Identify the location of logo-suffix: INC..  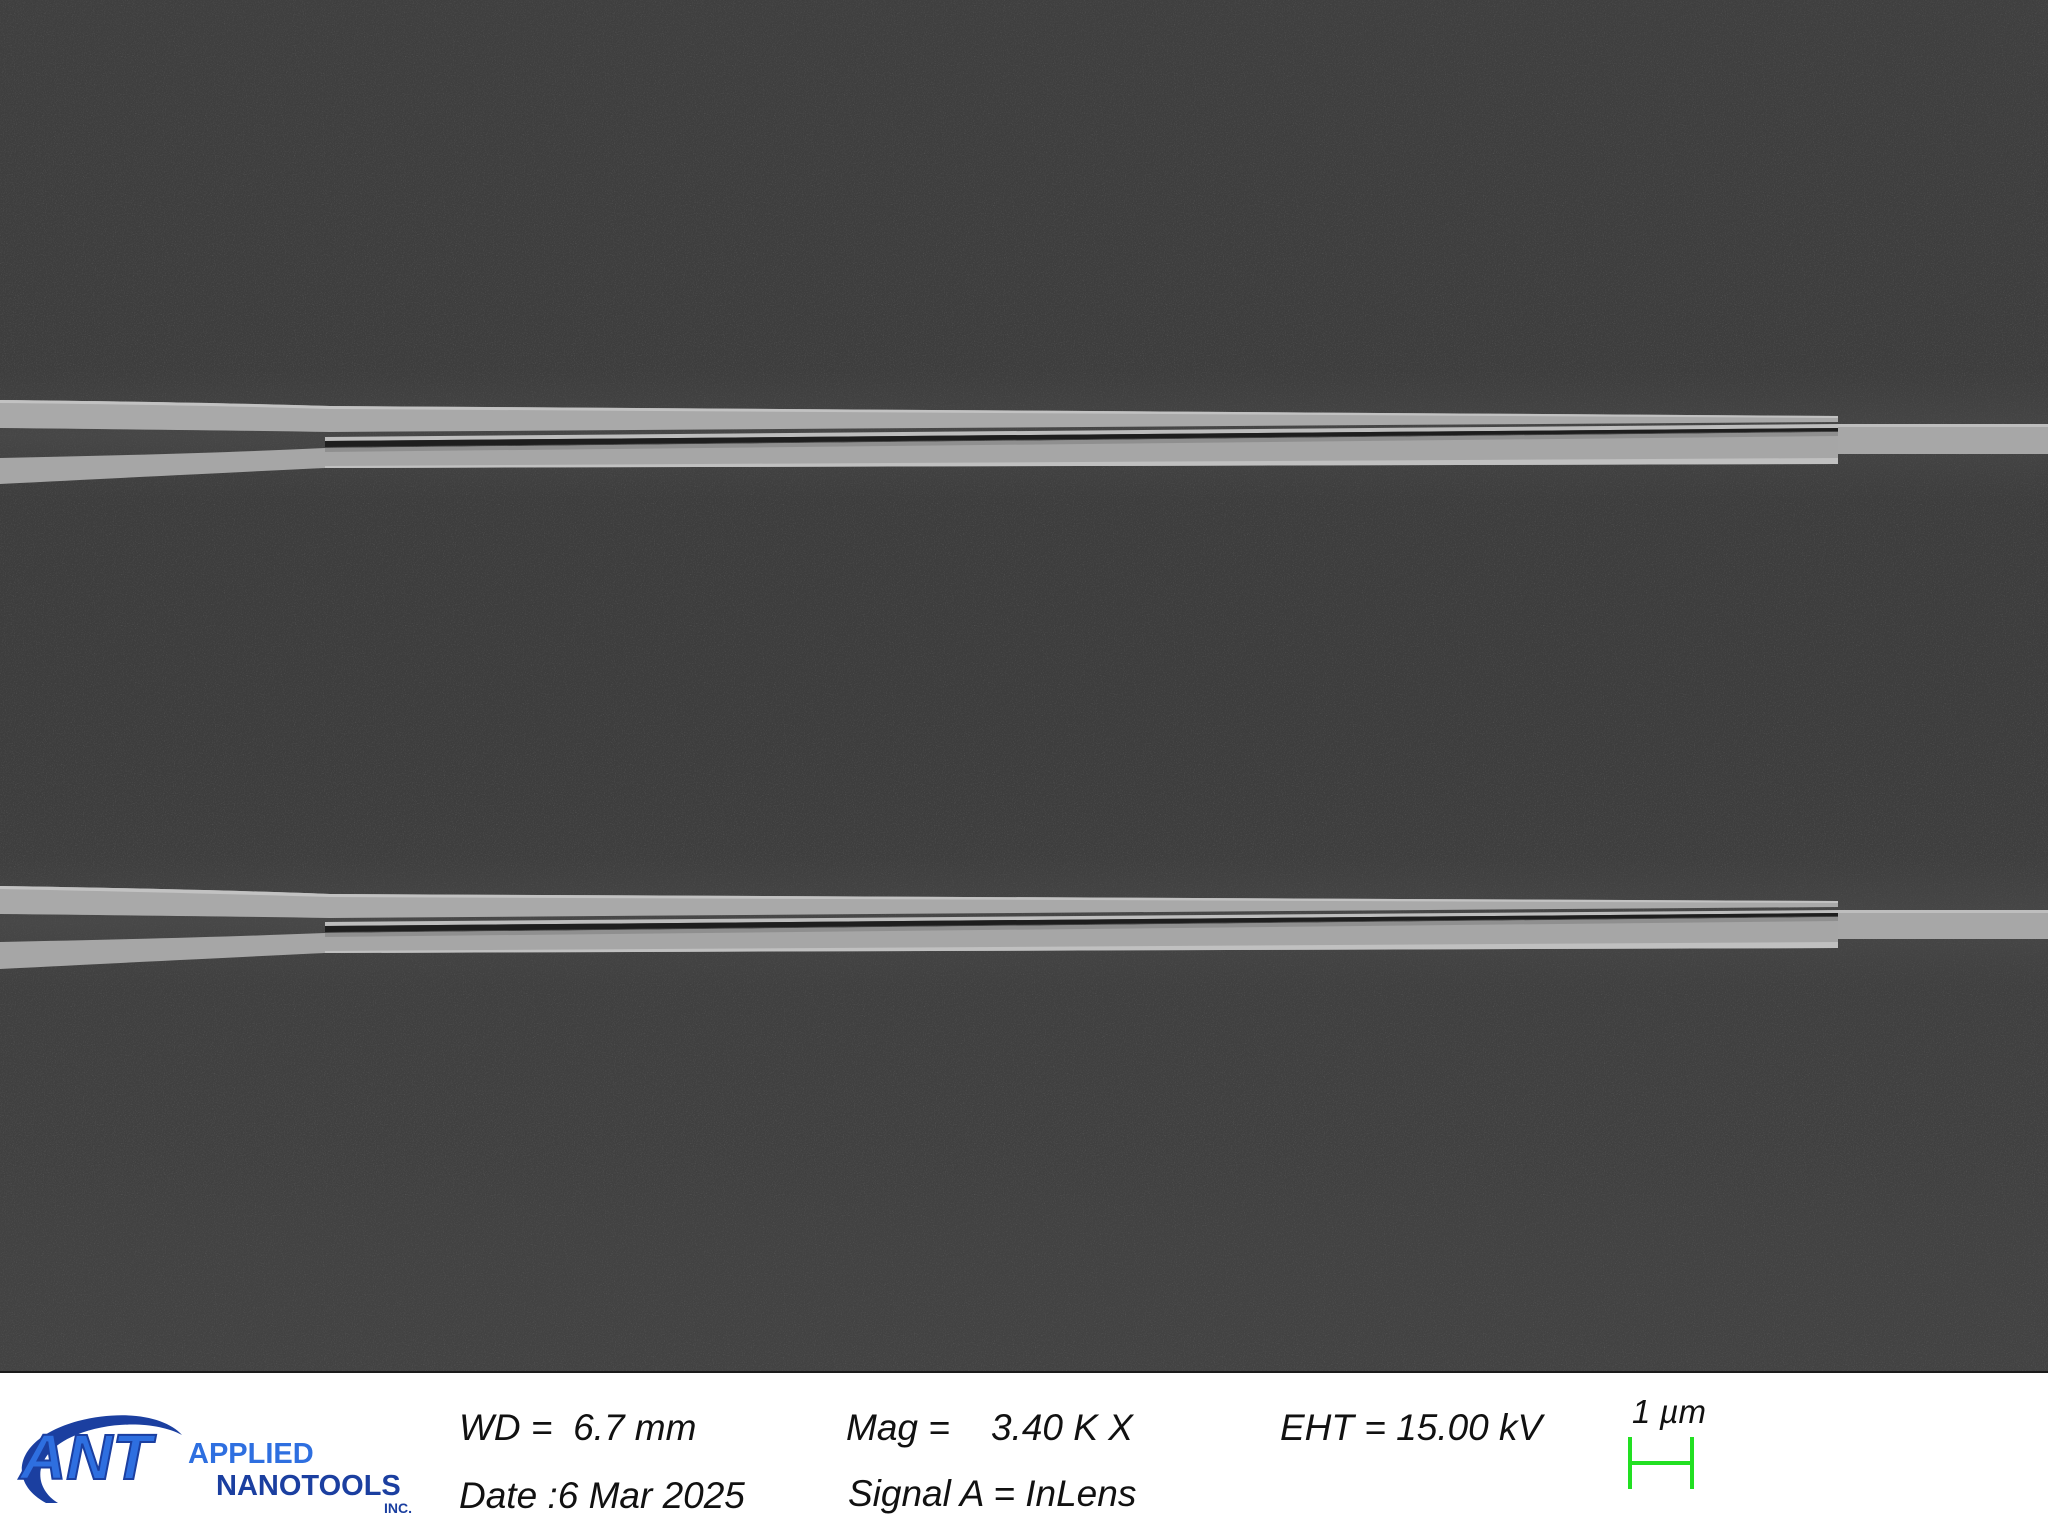
(398, 1508).